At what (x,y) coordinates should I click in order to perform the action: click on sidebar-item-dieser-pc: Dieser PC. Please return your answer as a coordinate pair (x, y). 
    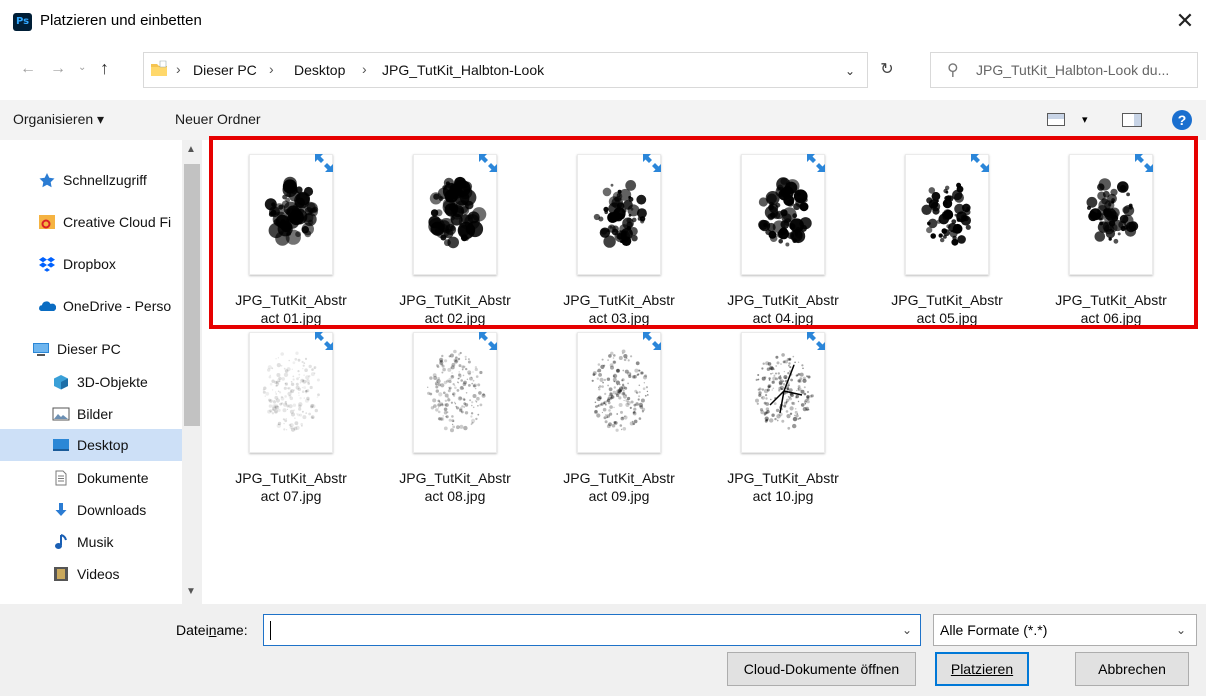
    Looking at the image, I should click on (91, 349).